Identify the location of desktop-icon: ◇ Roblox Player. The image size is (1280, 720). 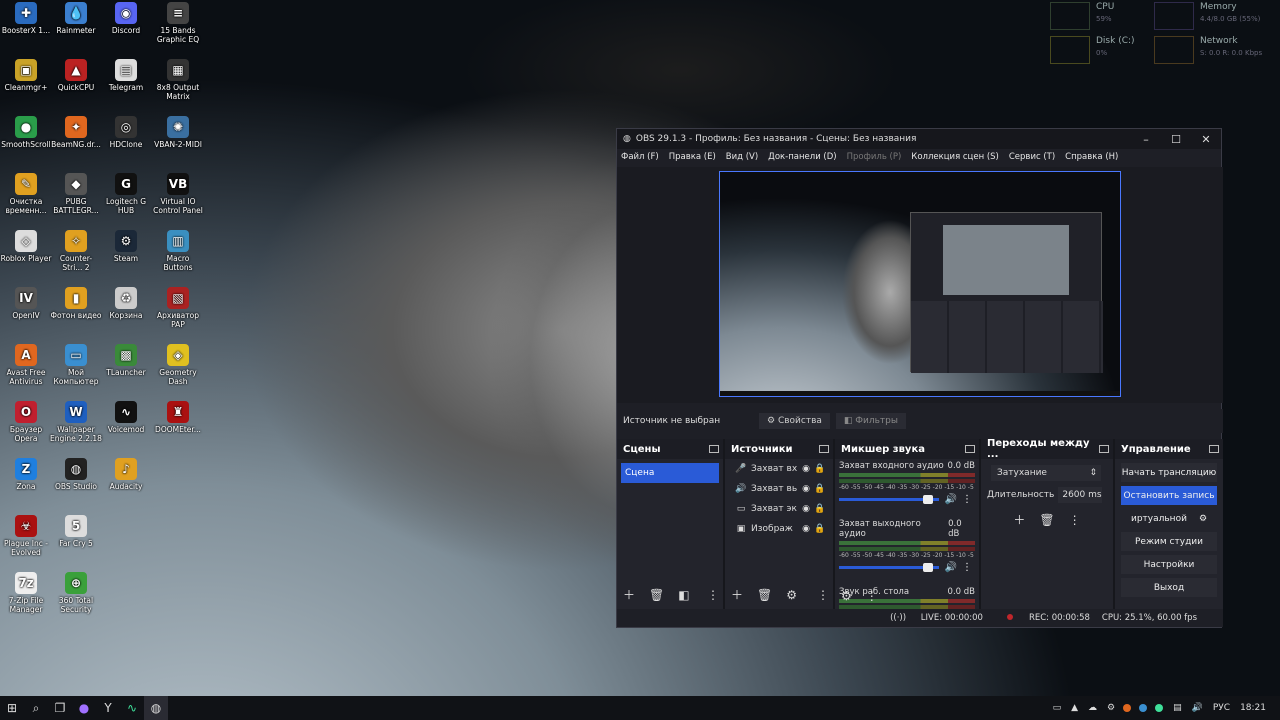
(26, 246).